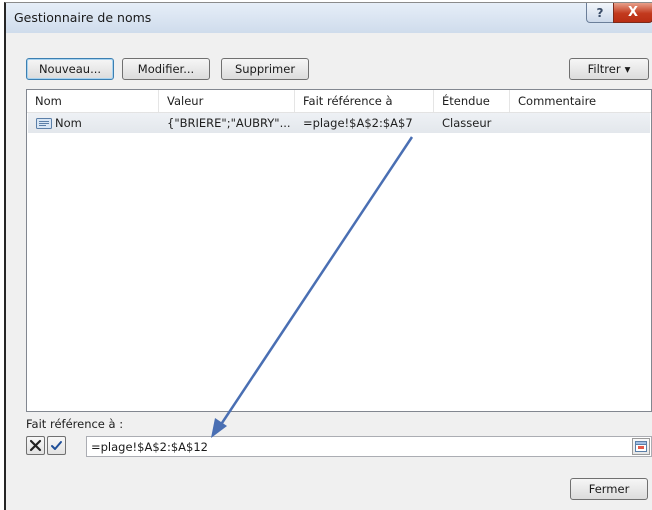 The width and height of the screenshot is (652, 510). What do you see at coordinates (44, 123) in the screenshot?
I see `named-range-icon` at bounding box center [44, 123].